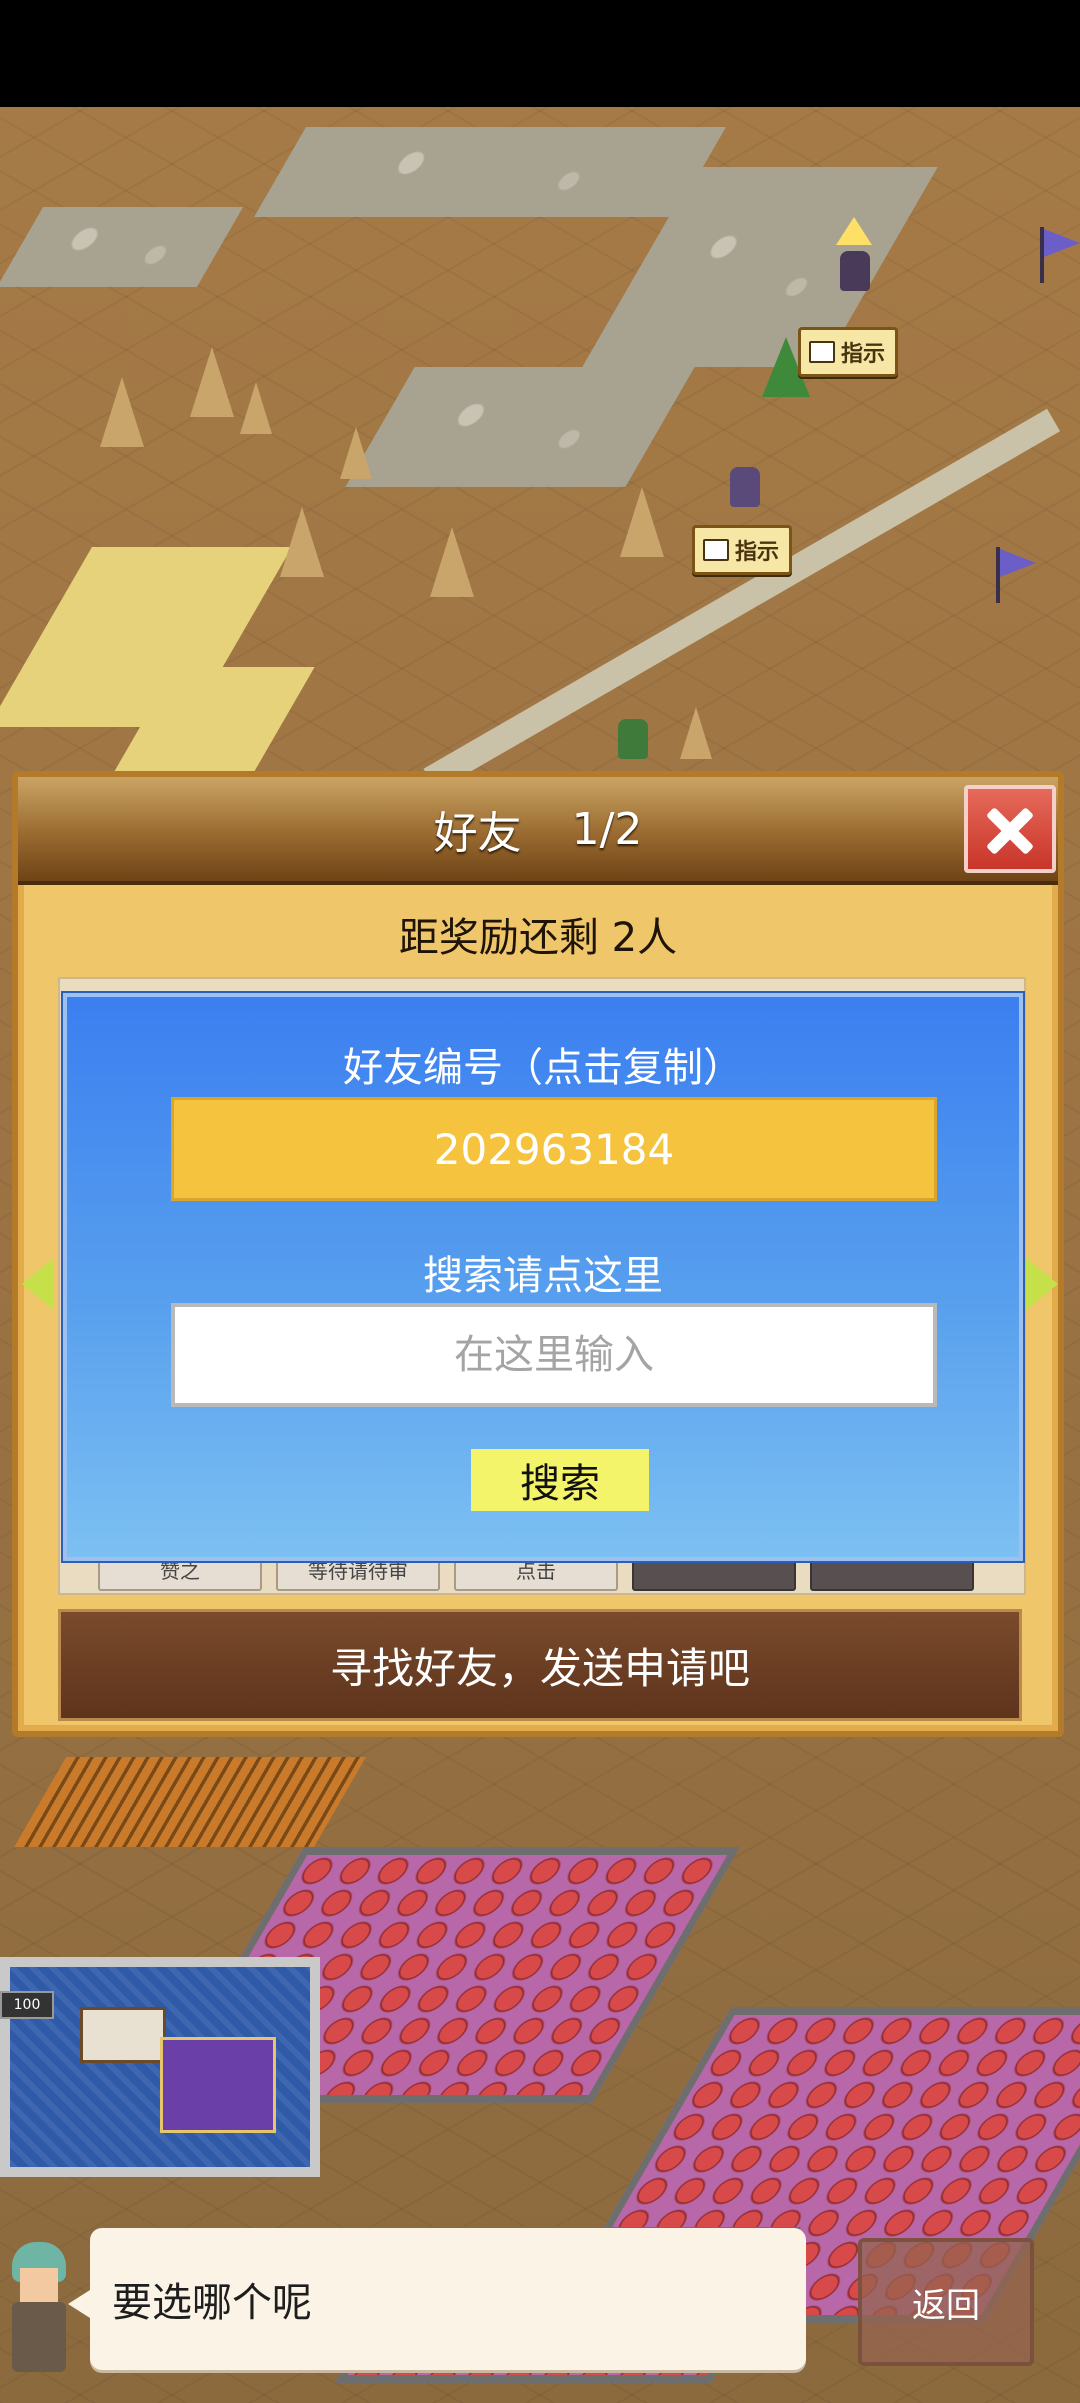 Image resolution: width=1080 pixels, height=2403 pixels. What do you see at coordinates (539, 1668) in the screenshot?
I see `find-friends-label: 寻找好友，发送申请吧` at bounding box center [539, 1668].